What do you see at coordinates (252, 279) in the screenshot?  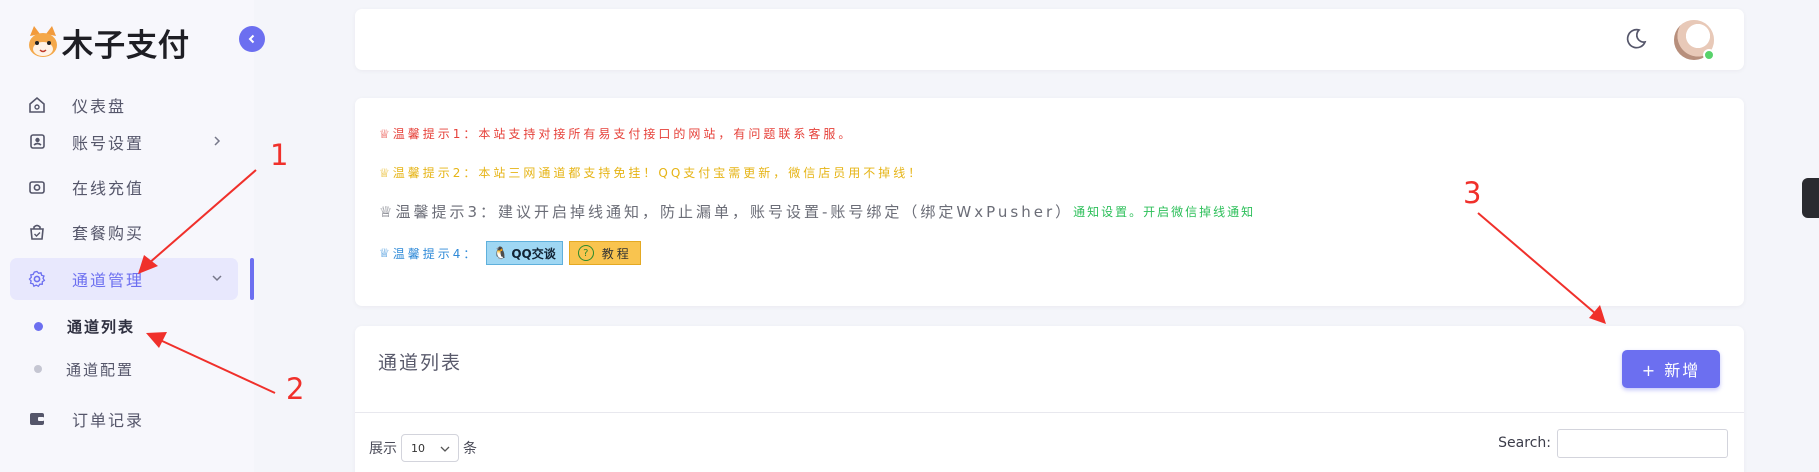 I see `active-indicator` at bounding box center [252, 279].